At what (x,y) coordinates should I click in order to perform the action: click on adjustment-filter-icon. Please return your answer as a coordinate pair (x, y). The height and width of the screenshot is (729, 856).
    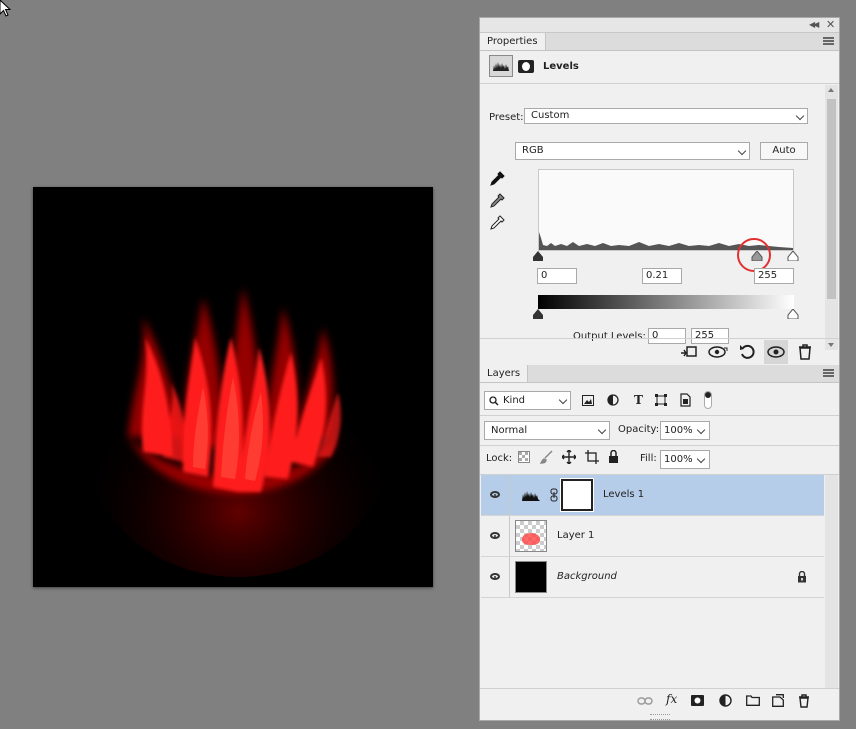
    Looking at the image, I should click on (613, 400).